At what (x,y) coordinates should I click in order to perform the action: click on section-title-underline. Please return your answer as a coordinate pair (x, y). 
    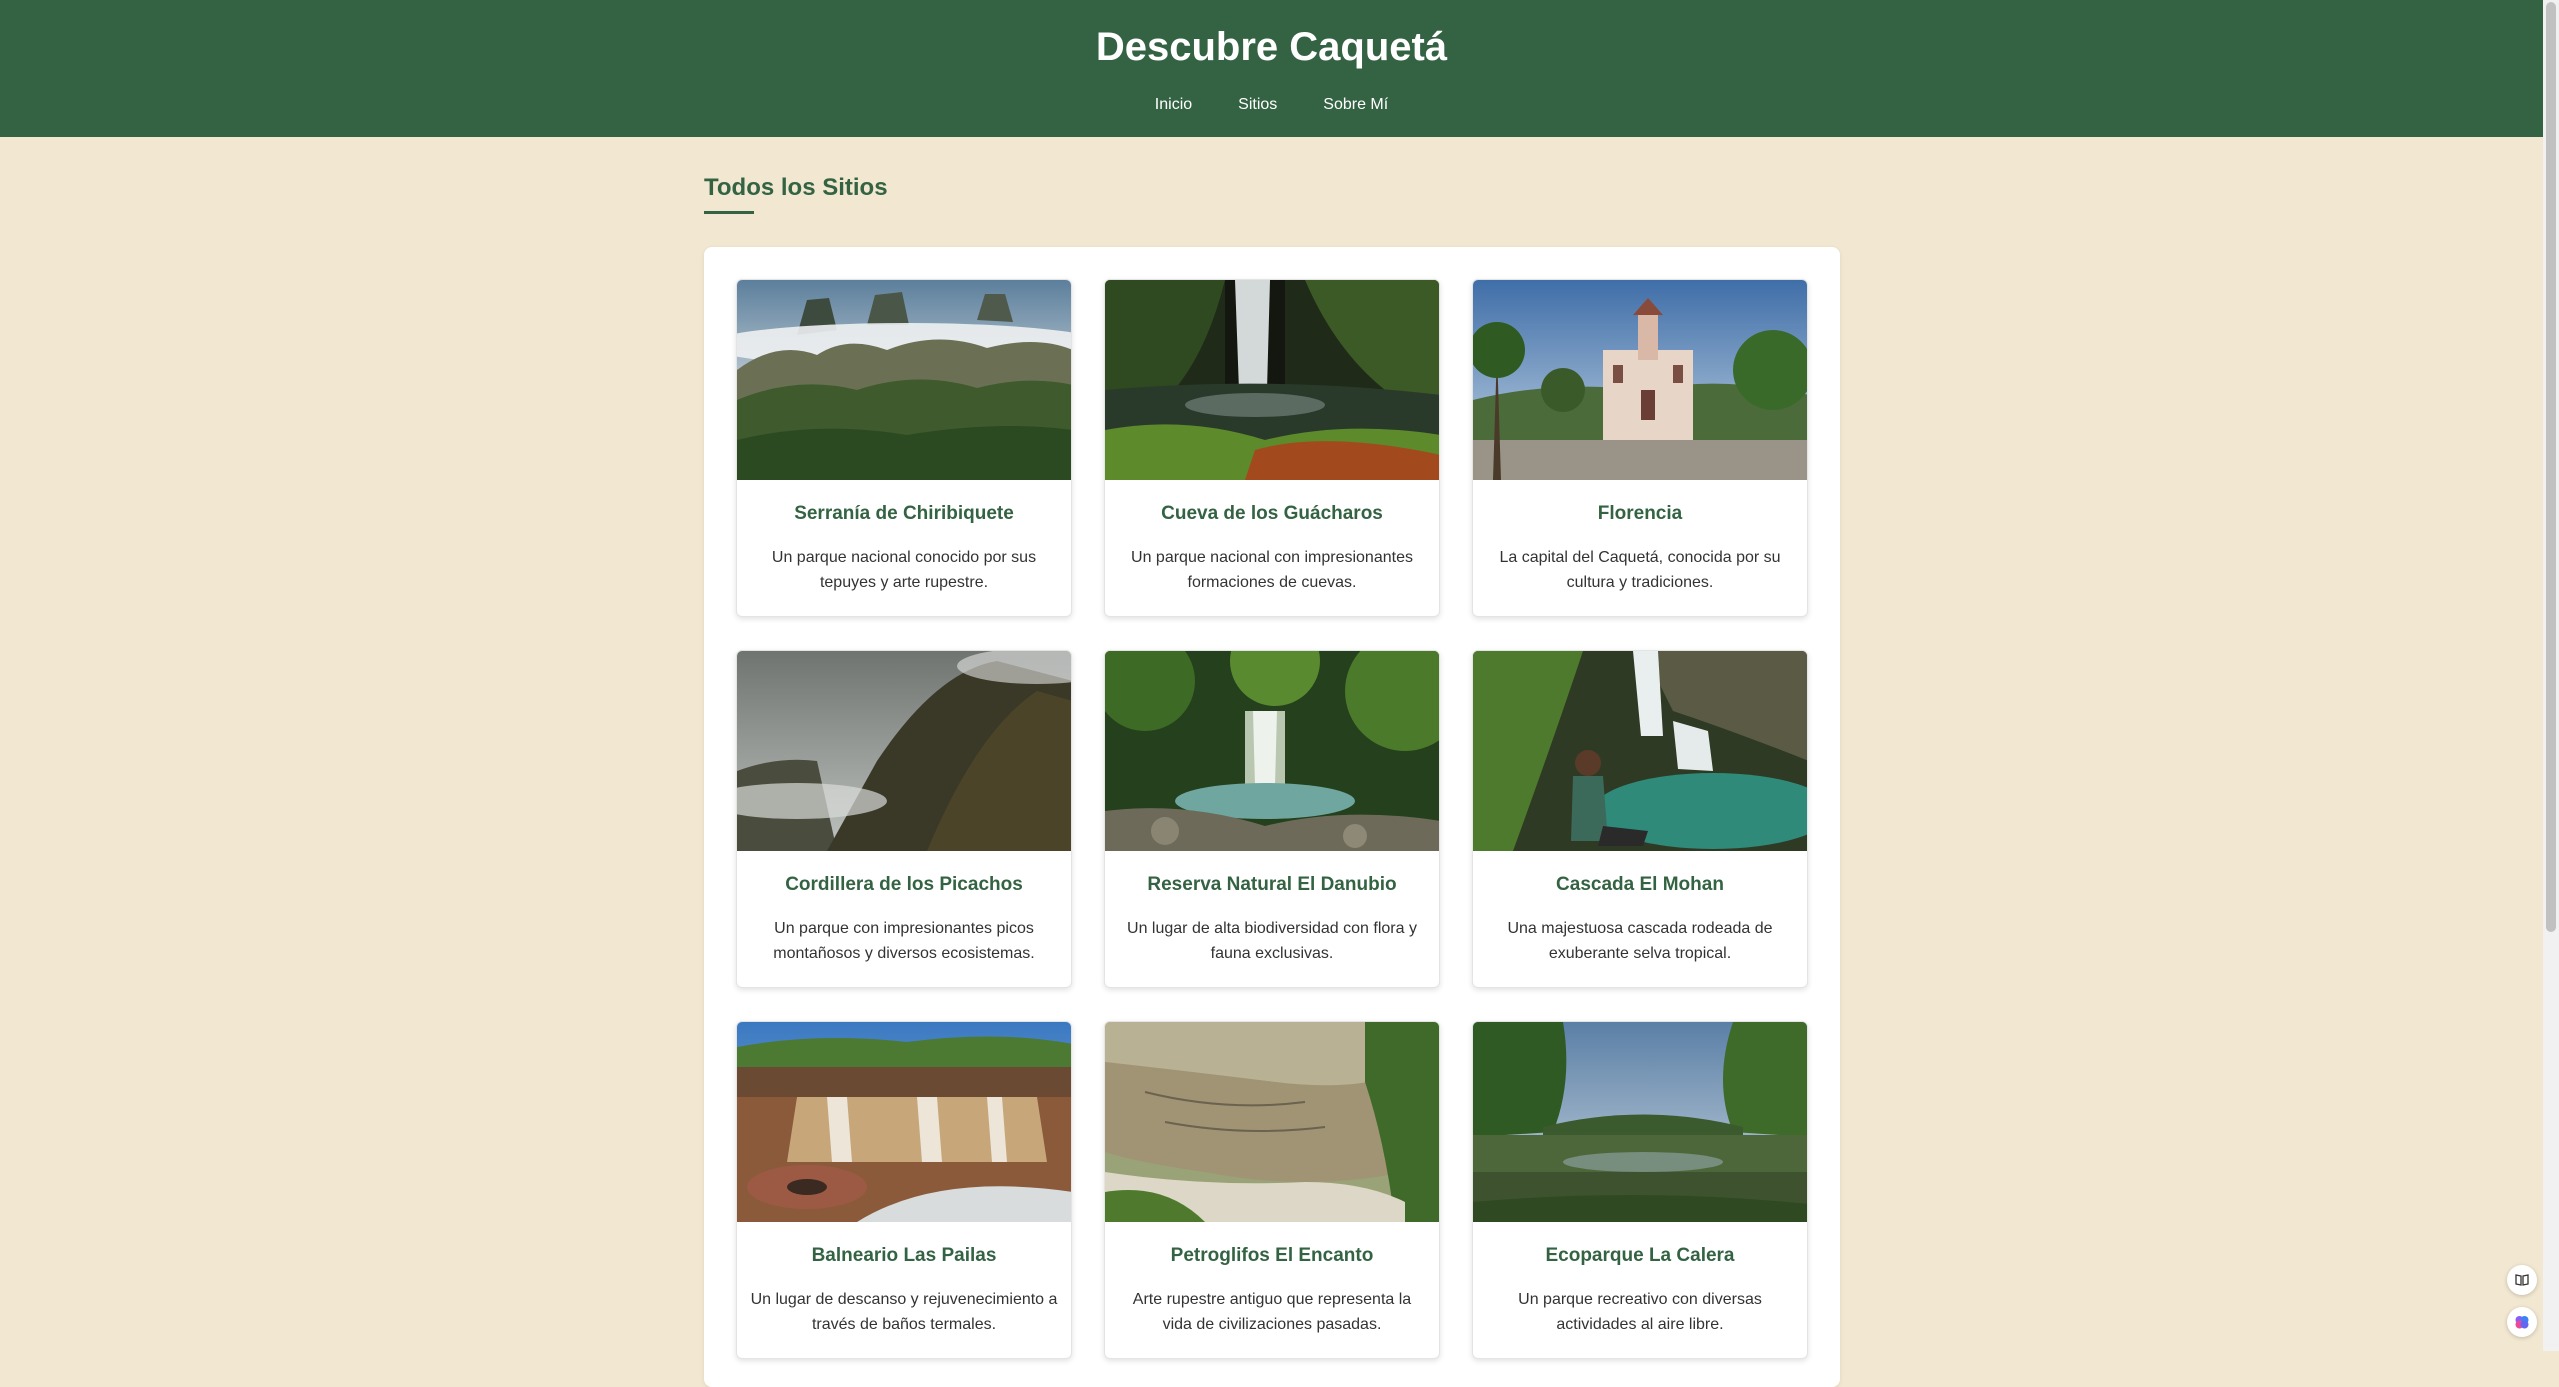
    Looking at the image, I should click on (729, 212).